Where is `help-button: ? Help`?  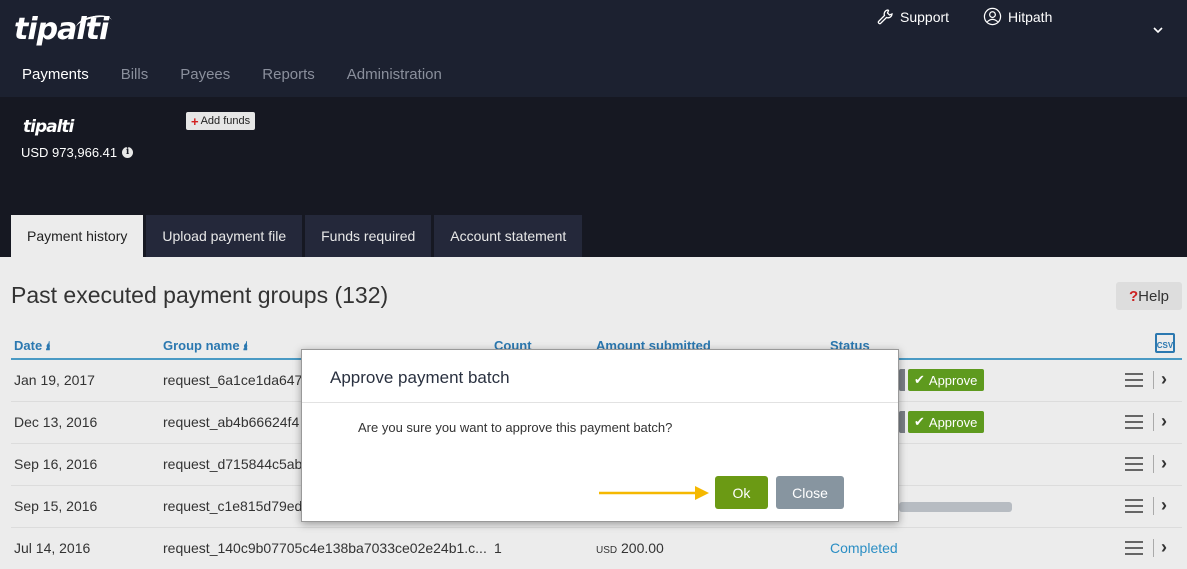
help-button: ? Help is located at coordinates (1149, 296).